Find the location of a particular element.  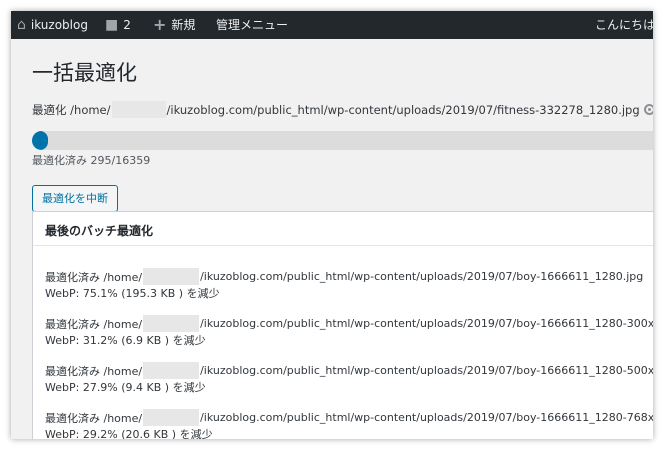

entry-webp-result: WebP: 31.2% (6.9 KB ) を減少 is located at coordinates (125, 340).